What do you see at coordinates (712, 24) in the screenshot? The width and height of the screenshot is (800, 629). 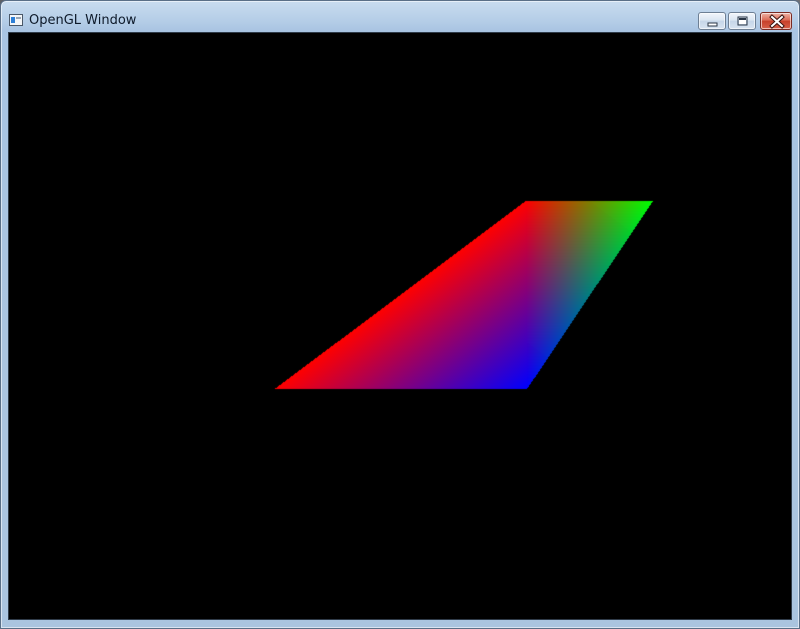 I see `minimize-icon` at bounding box center [712, 24].